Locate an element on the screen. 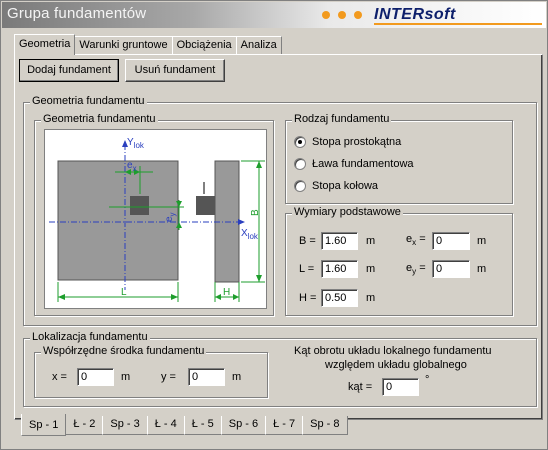 The image size is (548, 450). tab-geometria: Geometria is located at coordinates (45, 44).